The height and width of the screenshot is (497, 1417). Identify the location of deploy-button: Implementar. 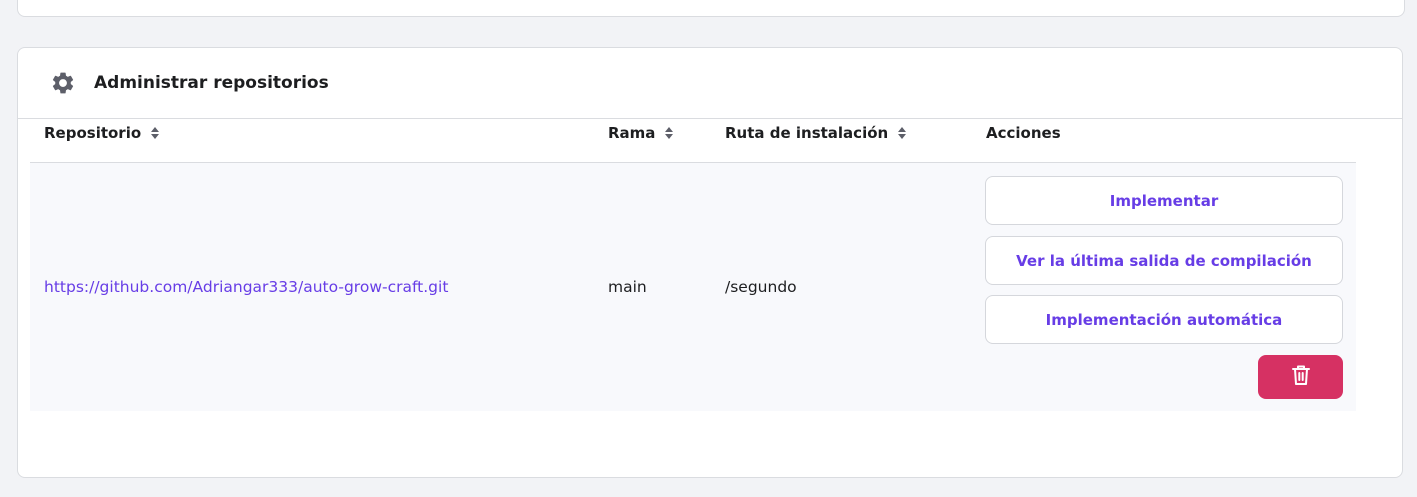
(1164, 200).